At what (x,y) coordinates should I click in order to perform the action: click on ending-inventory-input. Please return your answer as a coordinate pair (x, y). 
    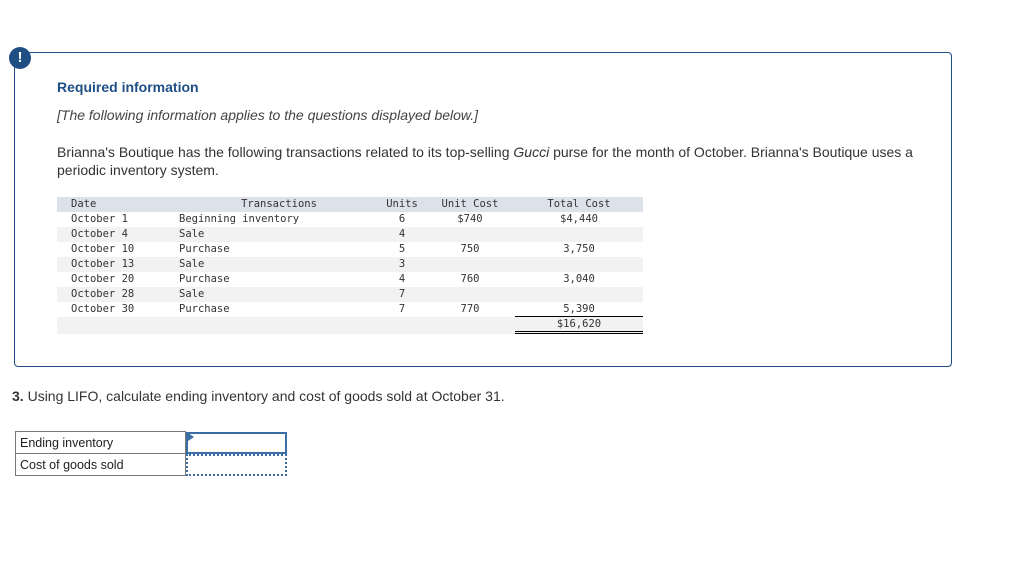
    Looking at the image, I should click on (236, 442).